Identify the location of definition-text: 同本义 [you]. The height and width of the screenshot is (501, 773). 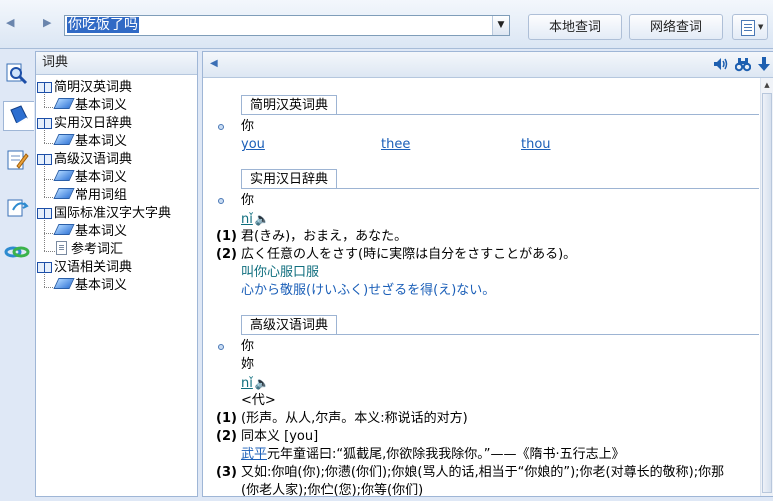
(280, 436).